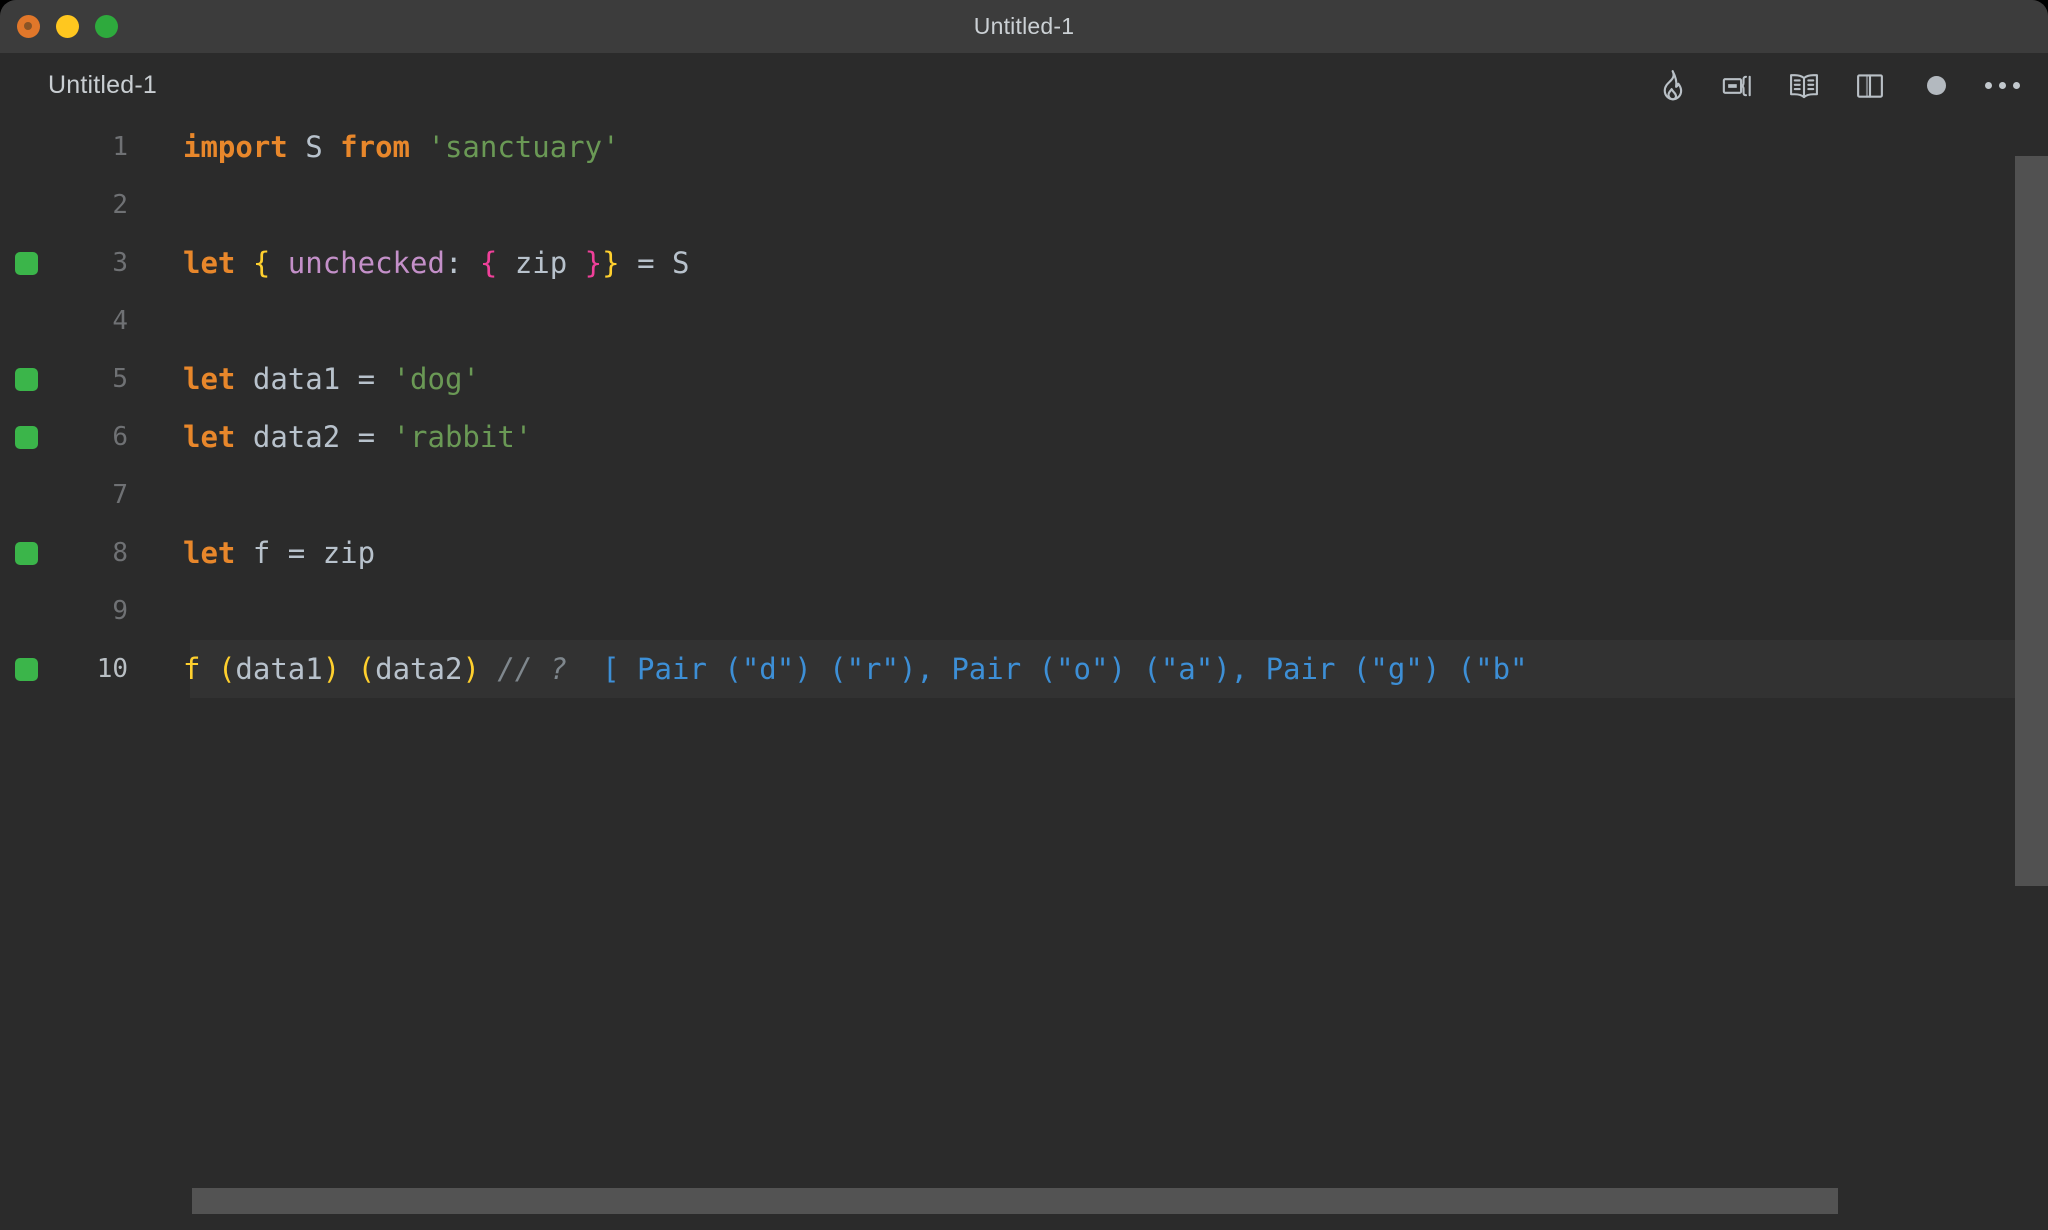 The height and width of the screenshot is (1230, 2048). What do you see at coordinates (1095, 379) in the screenshot?
I see `code-line-content: let data1 = 'dog'` at bounding box center [1095, 379].